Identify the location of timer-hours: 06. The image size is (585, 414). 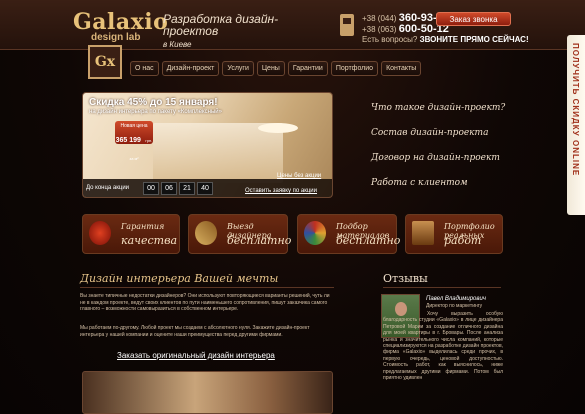
(169, 188).